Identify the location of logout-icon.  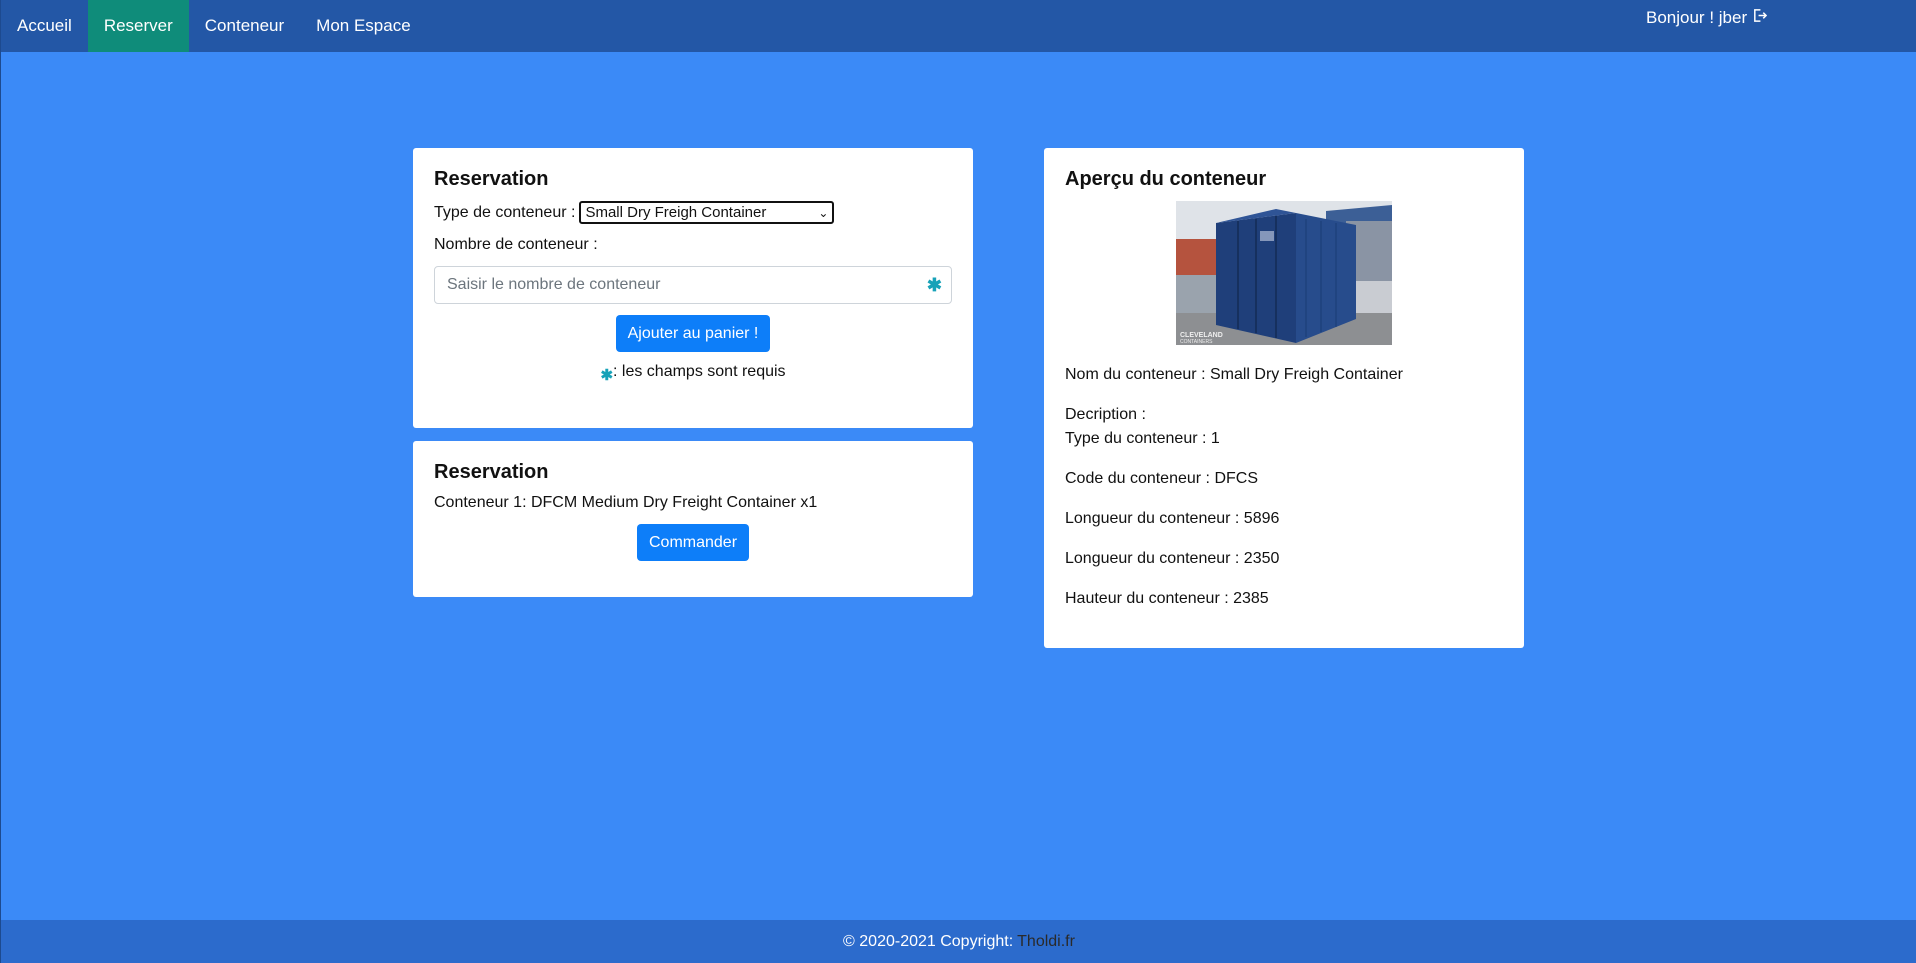
(1760, 18).